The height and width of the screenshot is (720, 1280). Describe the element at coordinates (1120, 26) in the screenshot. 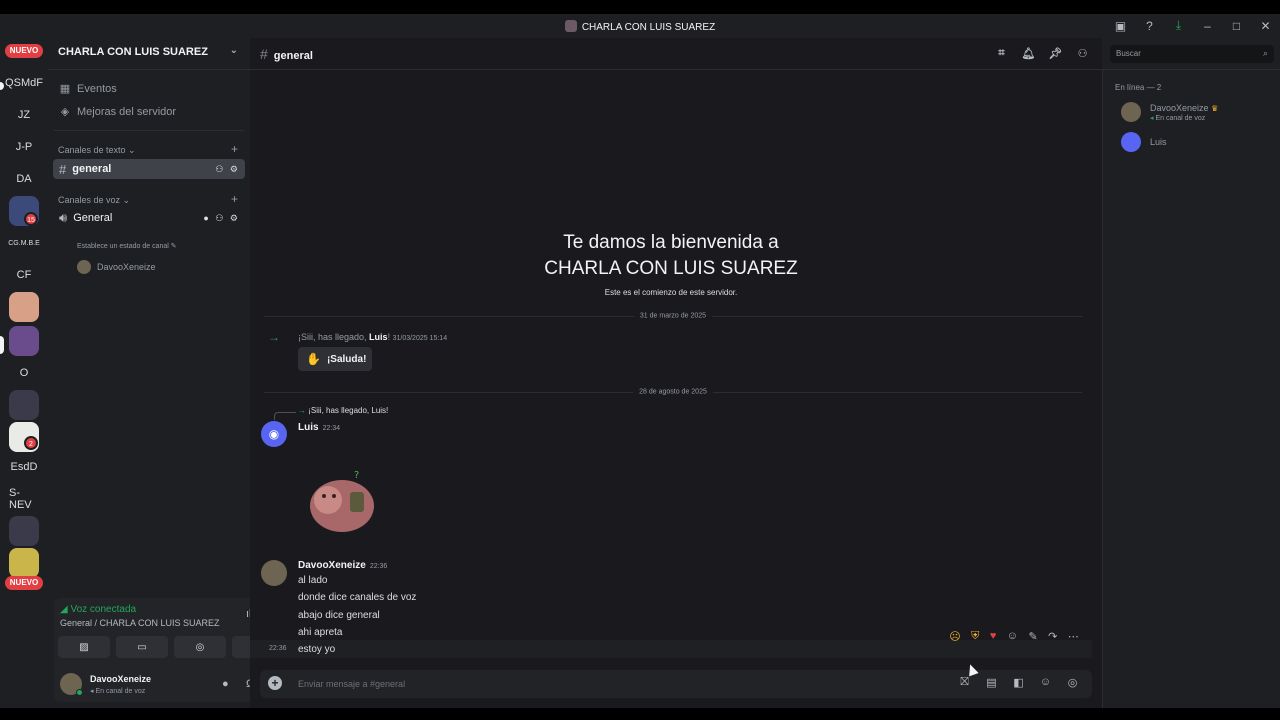

I see `screen-icon: ▣` at that location.